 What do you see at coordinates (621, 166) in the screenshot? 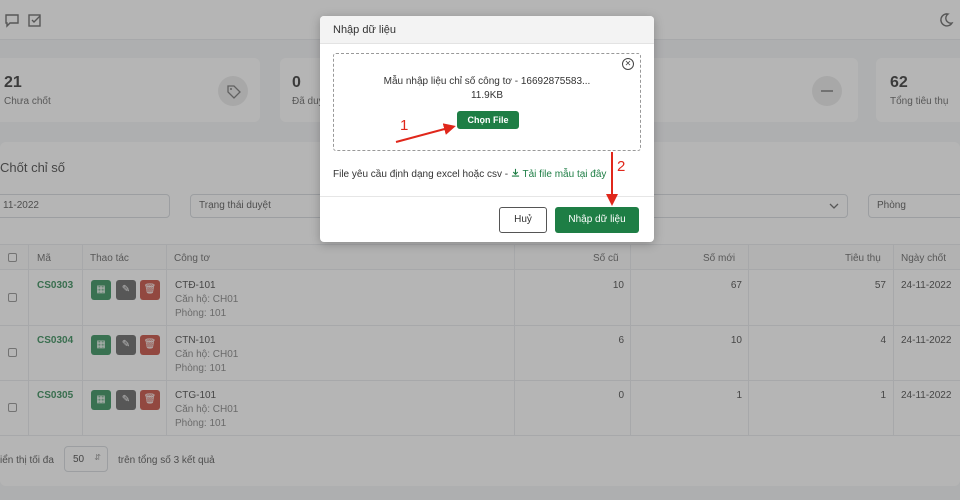
I see `annotation-step-2: 2` at bounding box center [621, 166].